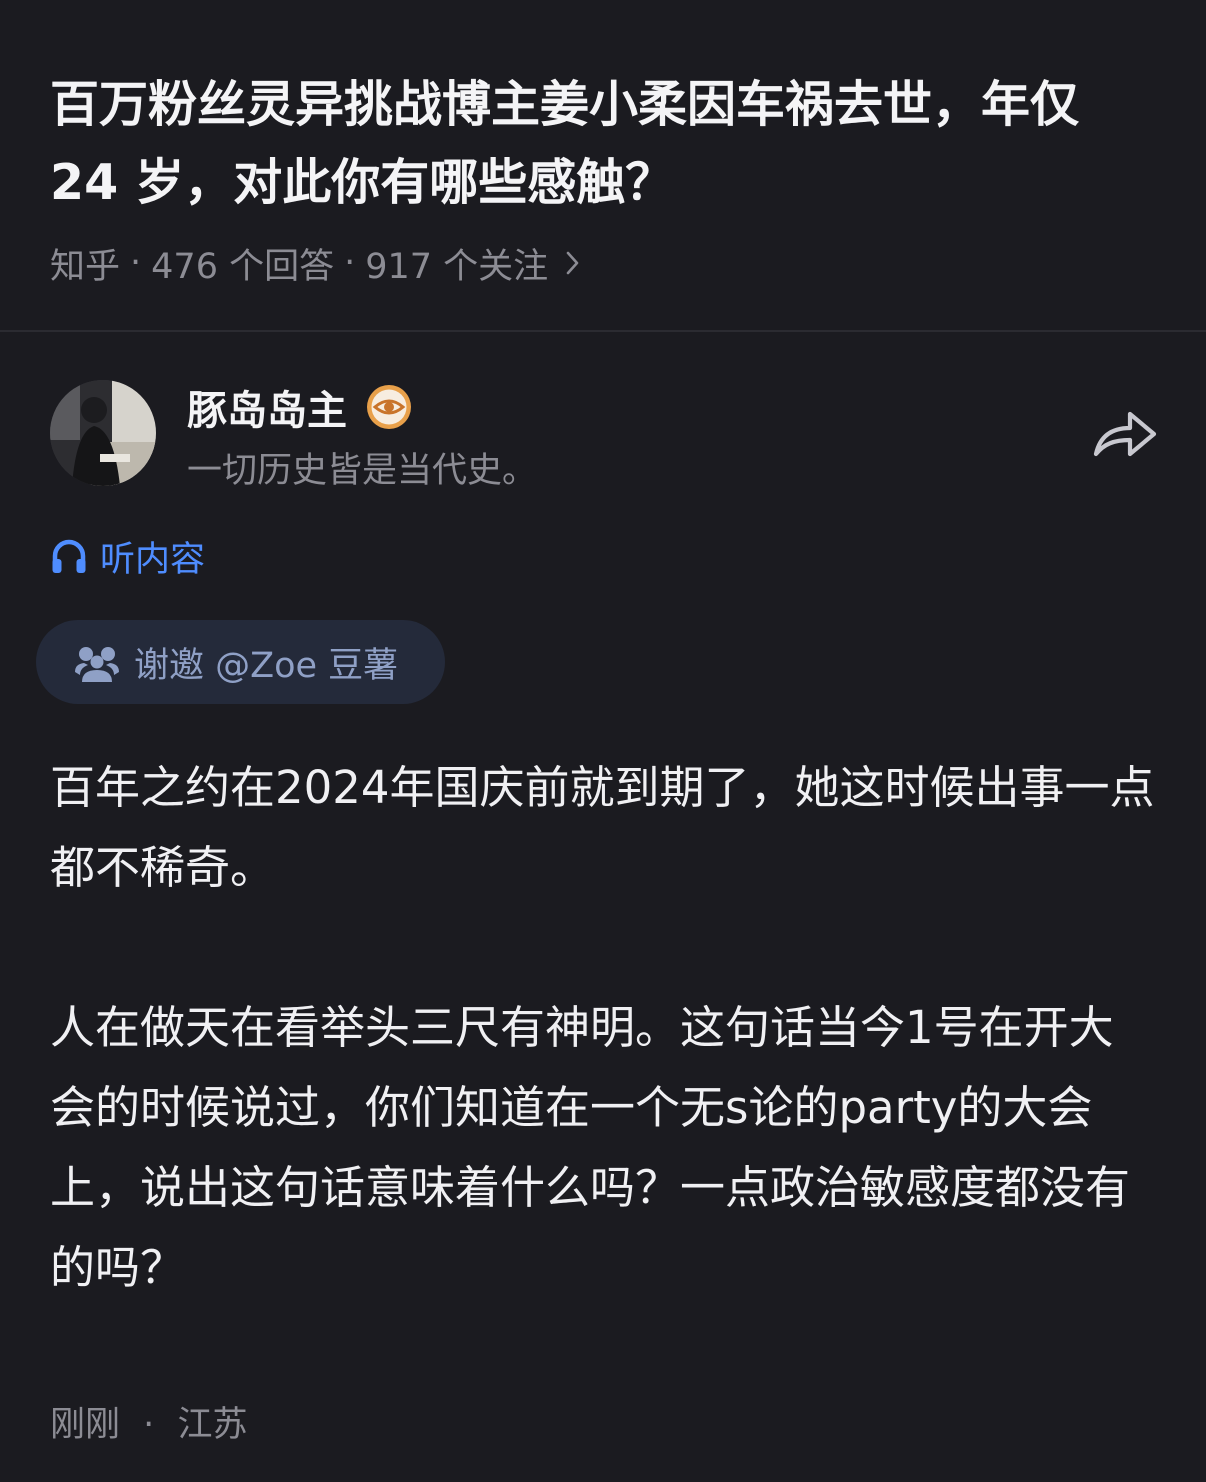 This screenshot has height=1482, width=1206. Describe the element at coordinates (266, 665) in the screenshot. I see `invite-label: 谢邀 @Zoe 豆薯` at that location.